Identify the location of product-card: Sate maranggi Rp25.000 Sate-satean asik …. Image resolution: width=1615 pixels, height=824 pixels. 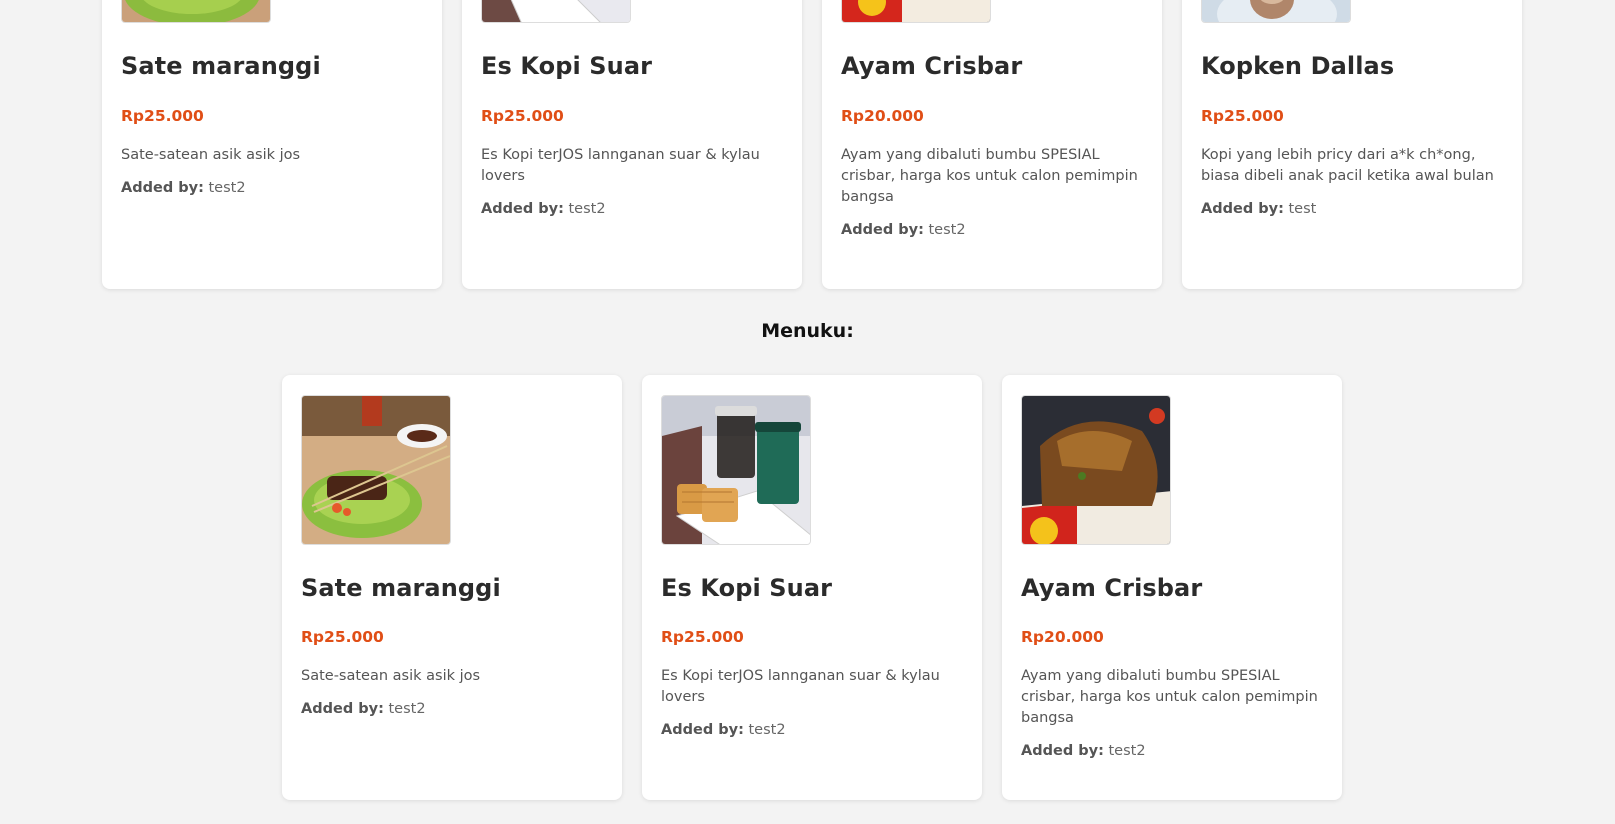
(272, 144).